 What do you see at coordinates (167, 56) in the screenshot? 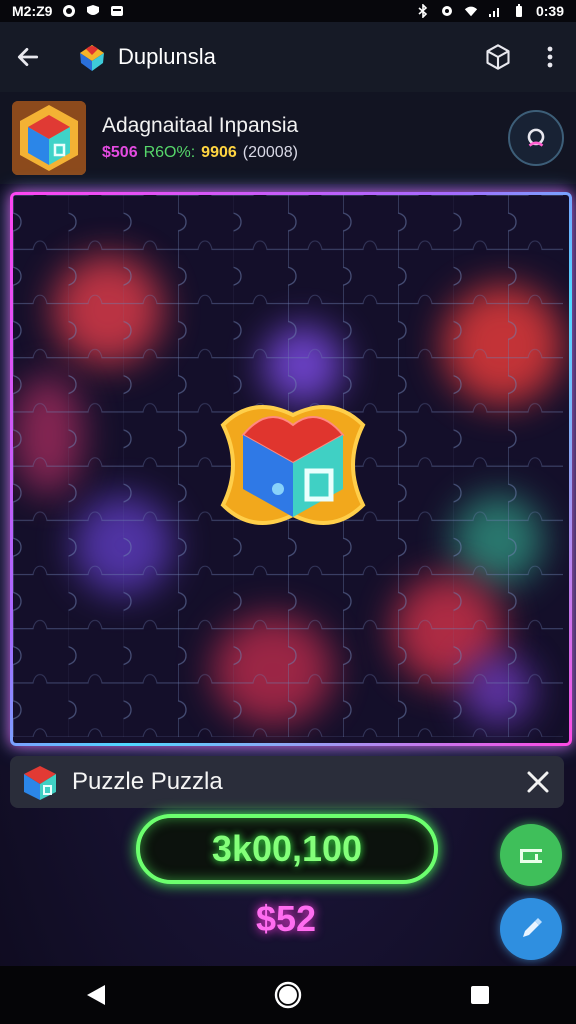
I see `app-title: Duplunsla` at bounding box center [167, 56].